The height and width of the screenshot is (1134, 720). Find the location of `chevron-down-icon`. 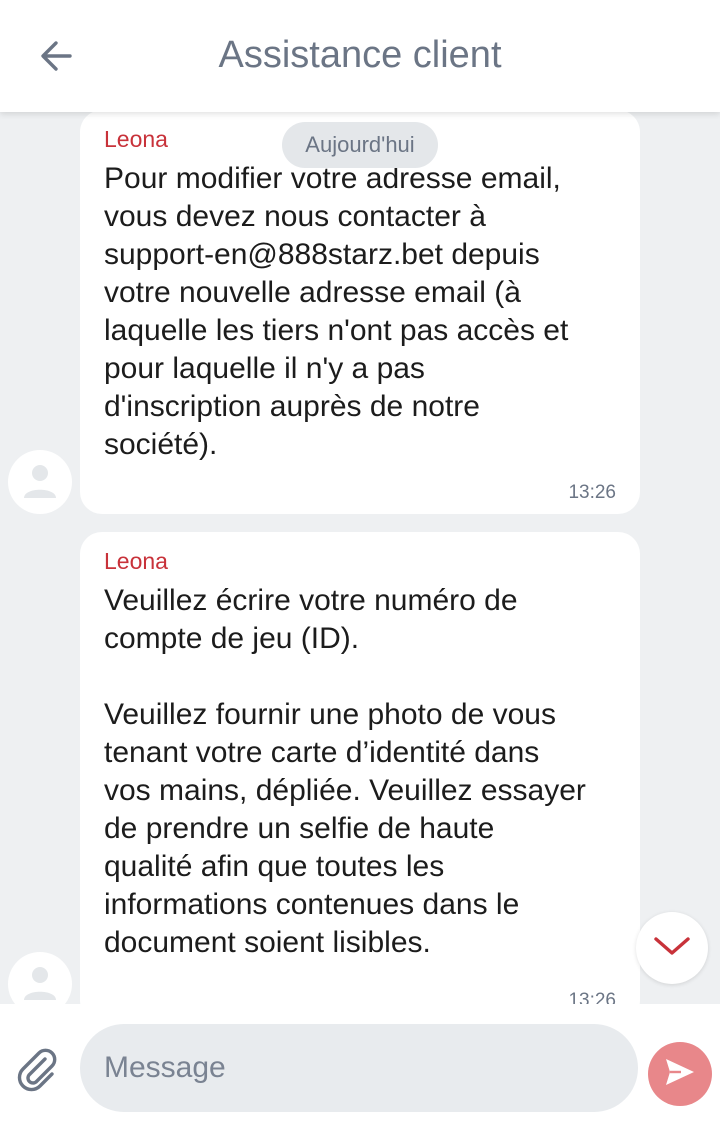

chevron-down-icon is located at coordinates (672, 948).